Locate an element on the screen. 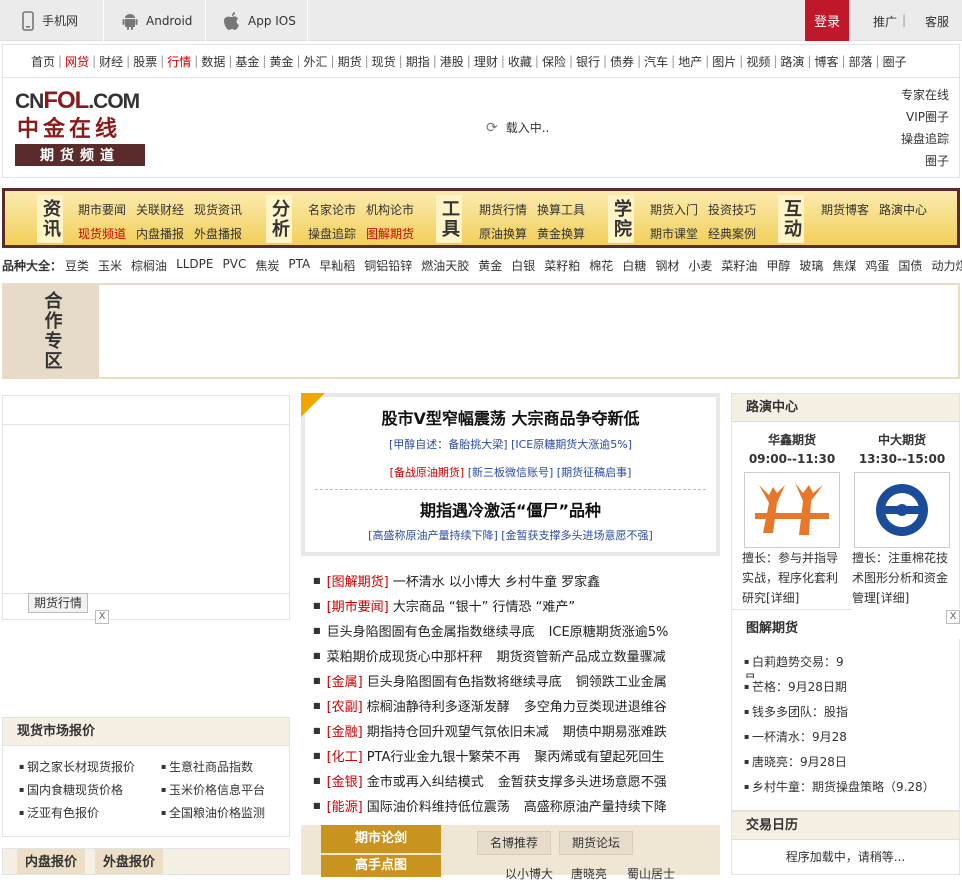  close-icon: X is located at coordinates (953, 617).